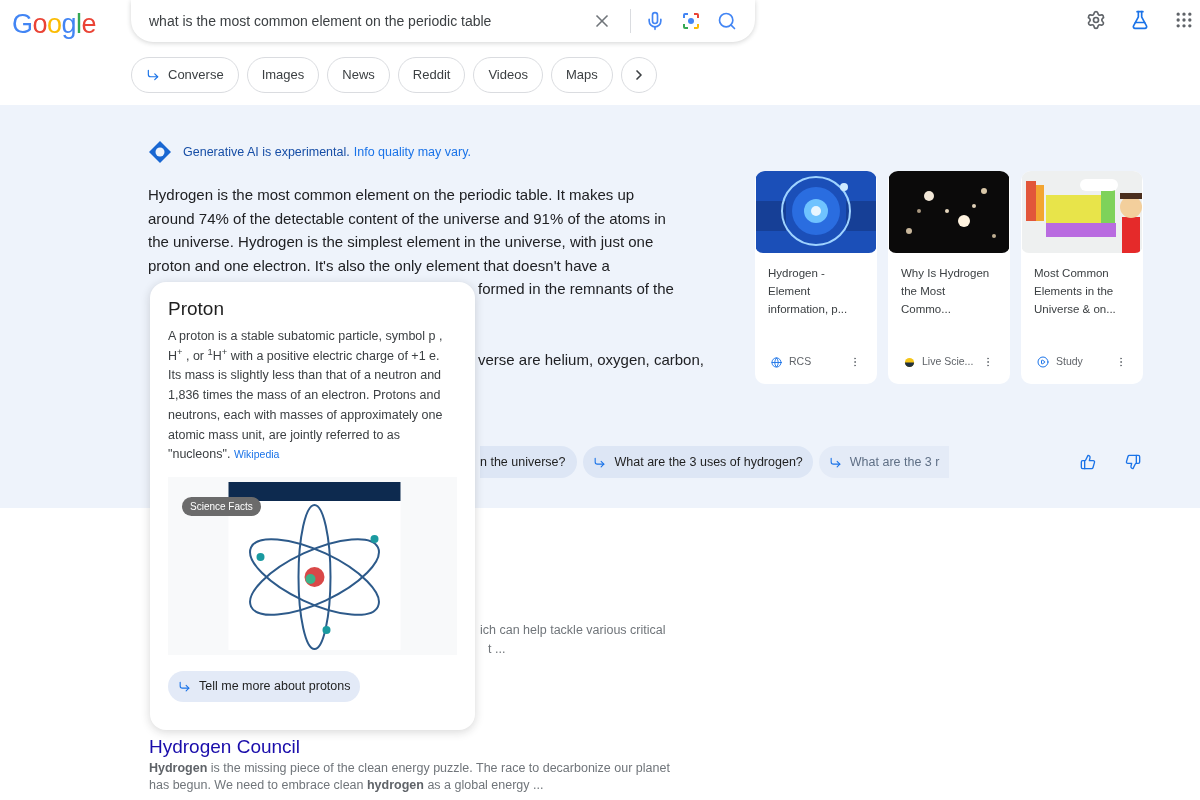  What do you see at coordinates (431, 75) in the screenshot?
I see `filter-chip: Reddit` at bounding box center [431, 75].